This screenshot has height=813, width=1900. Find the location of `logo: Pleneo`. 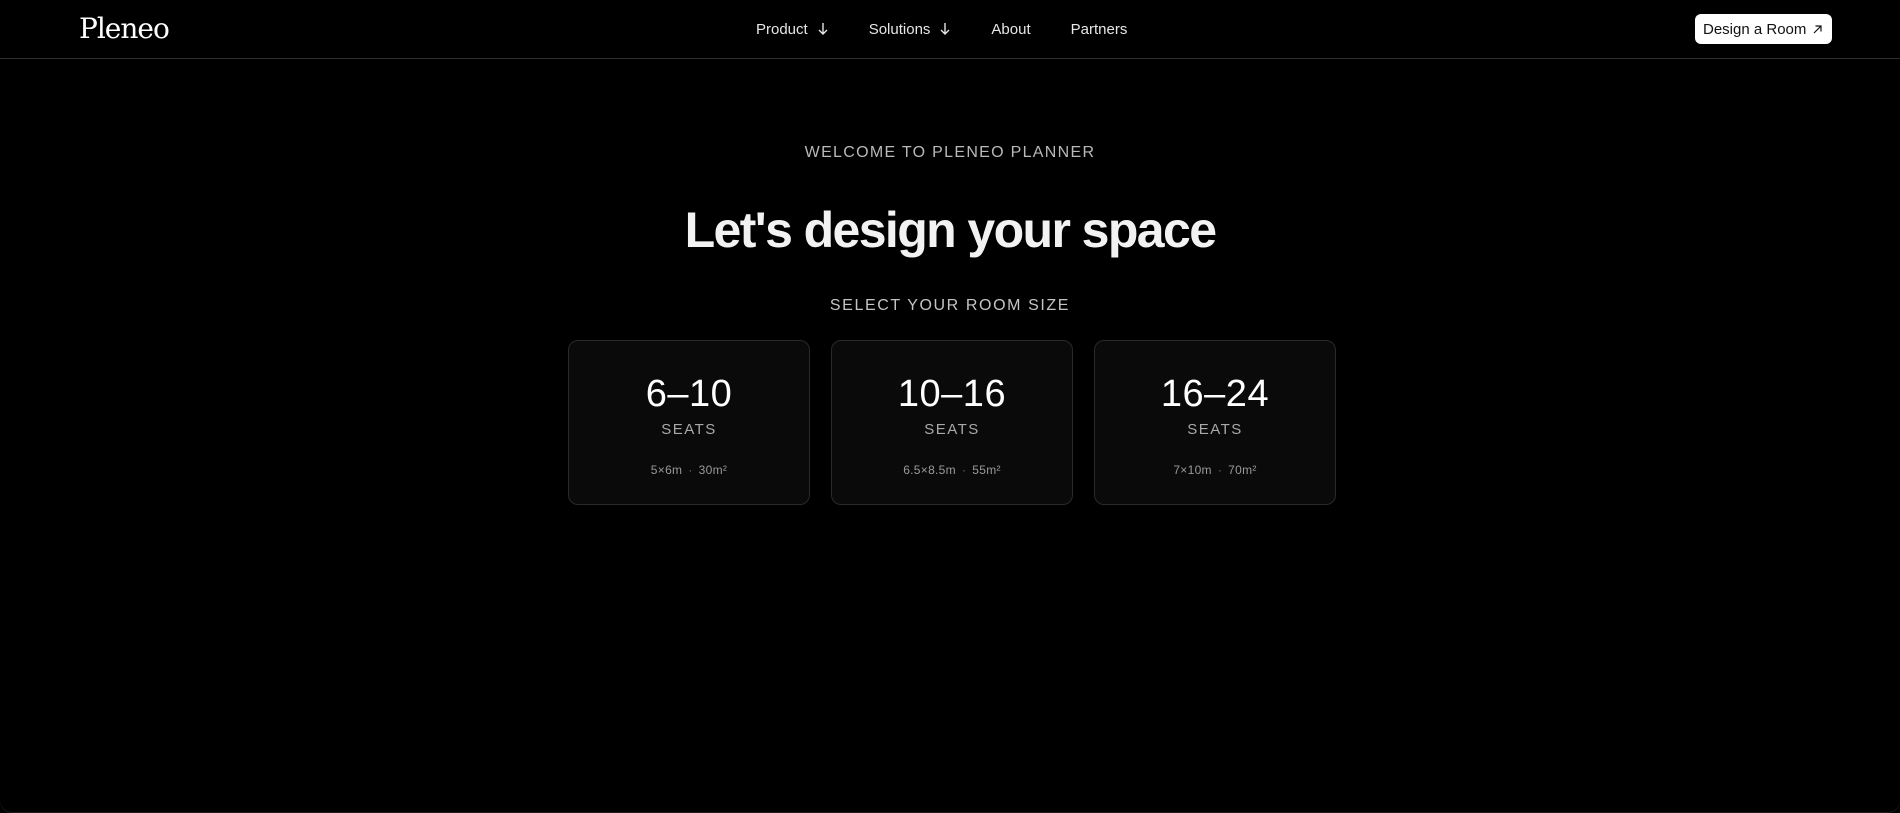

logo: Pleneo is located at coordinates (124, 29).